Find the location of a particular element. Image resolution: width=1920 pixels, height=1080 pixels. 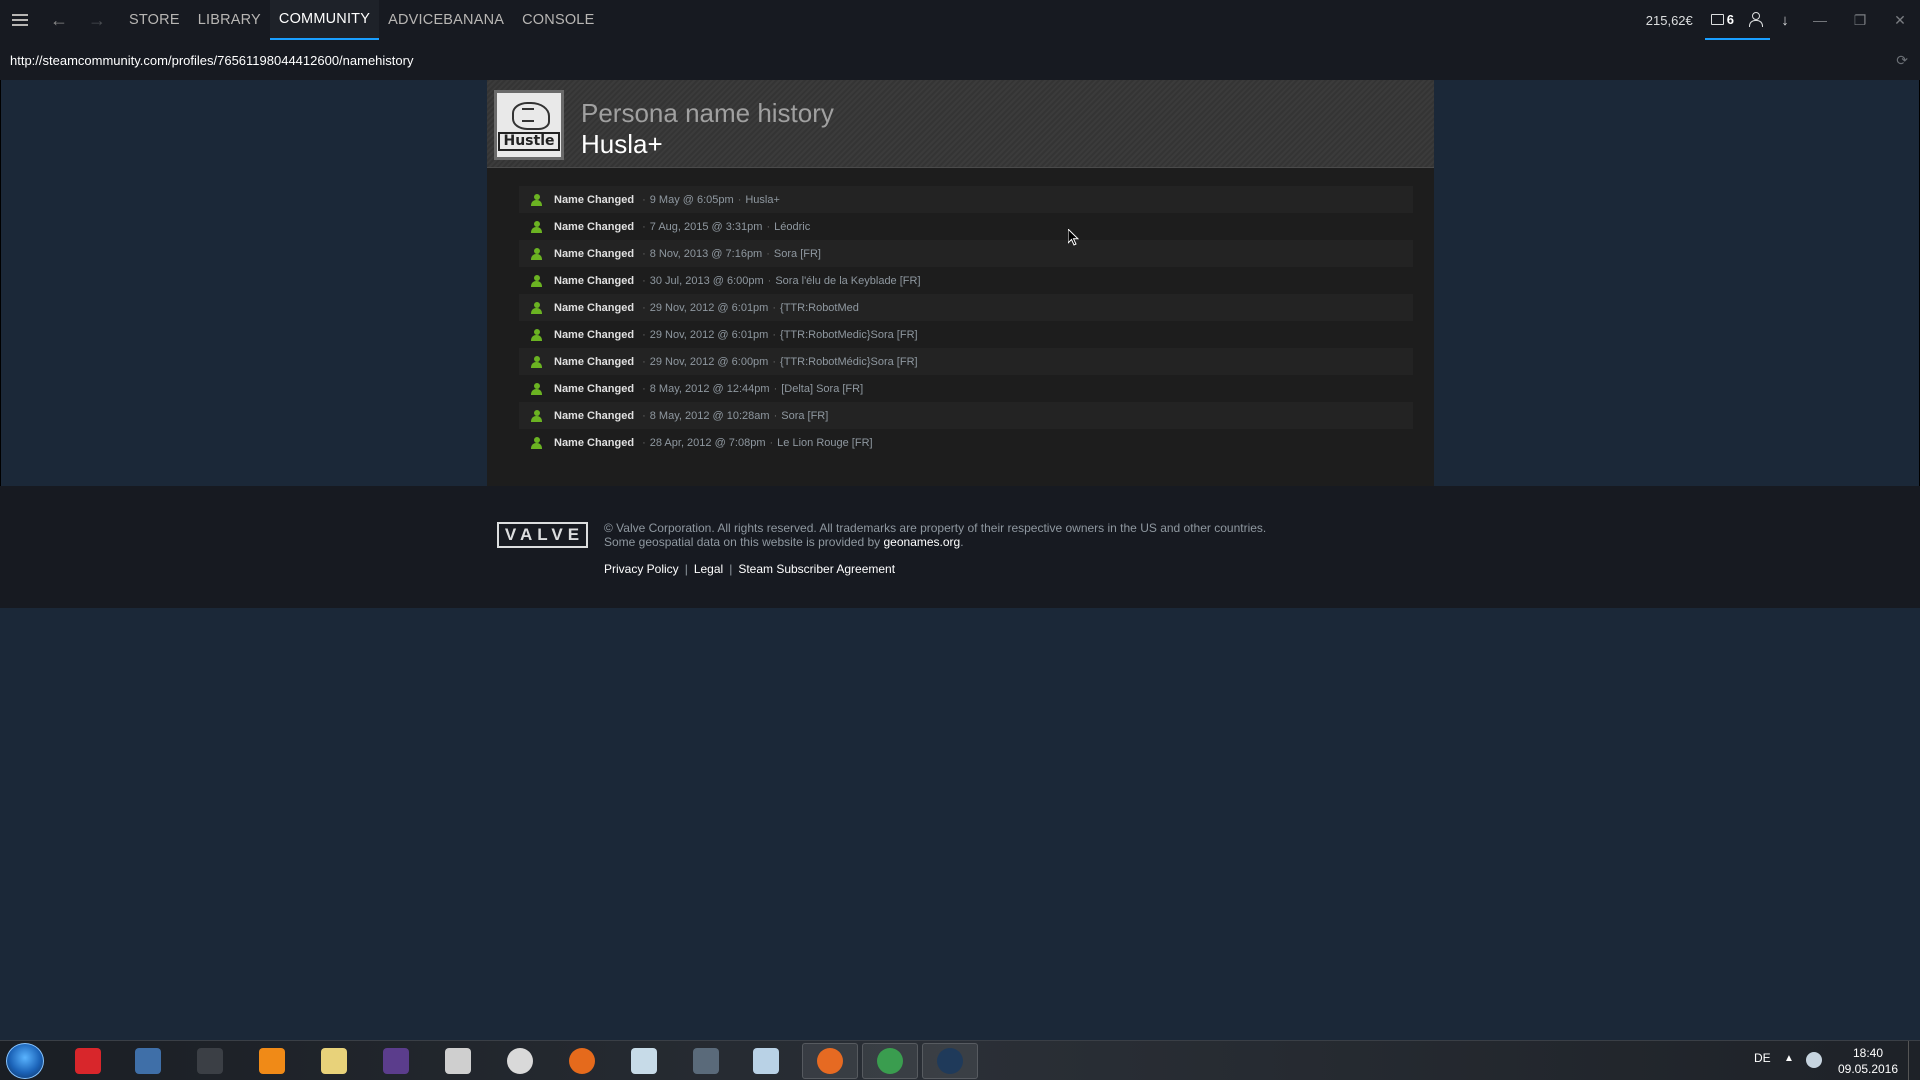

back-button: ← is located at coordinates (59, 20).